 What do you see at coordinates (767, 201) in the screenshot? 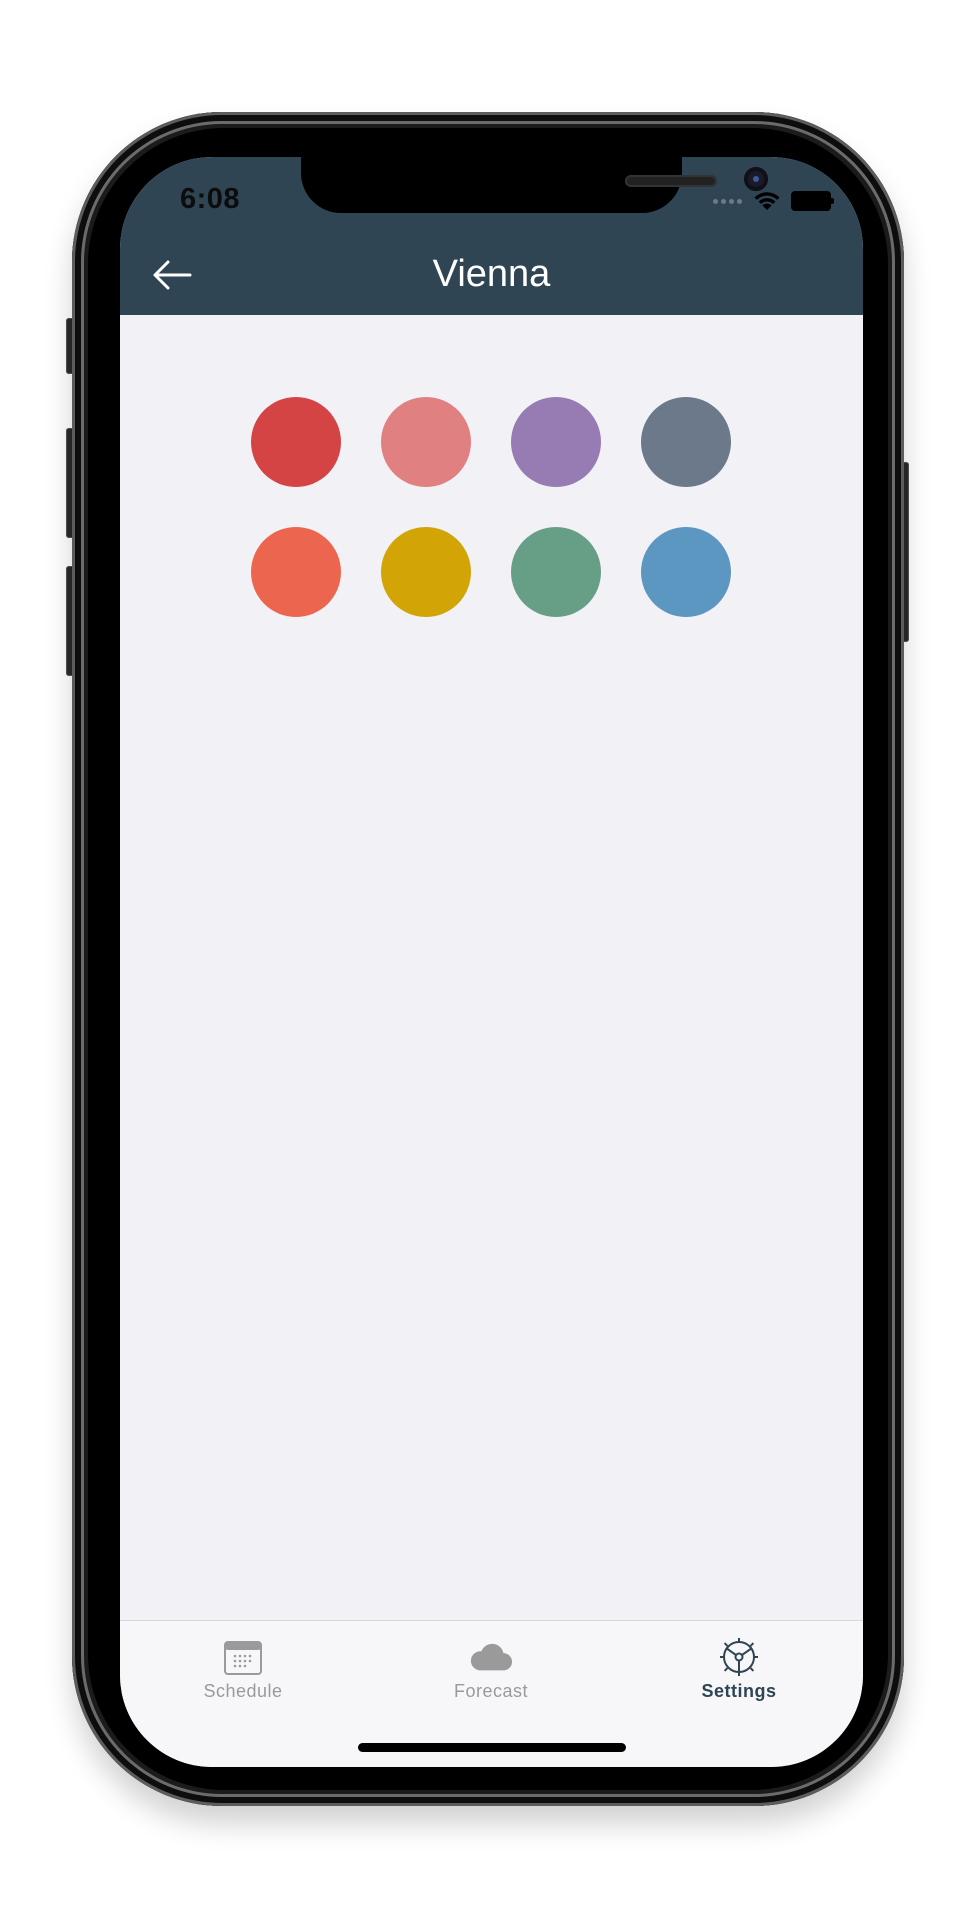
I see `wifi-icon` at bounding box center [767, 201].